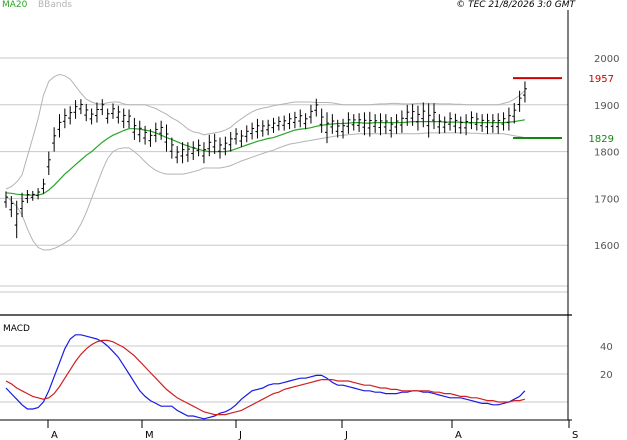 The image size is (627, 440). I want to click on price-tick-label: 2000, so click(606, 59).